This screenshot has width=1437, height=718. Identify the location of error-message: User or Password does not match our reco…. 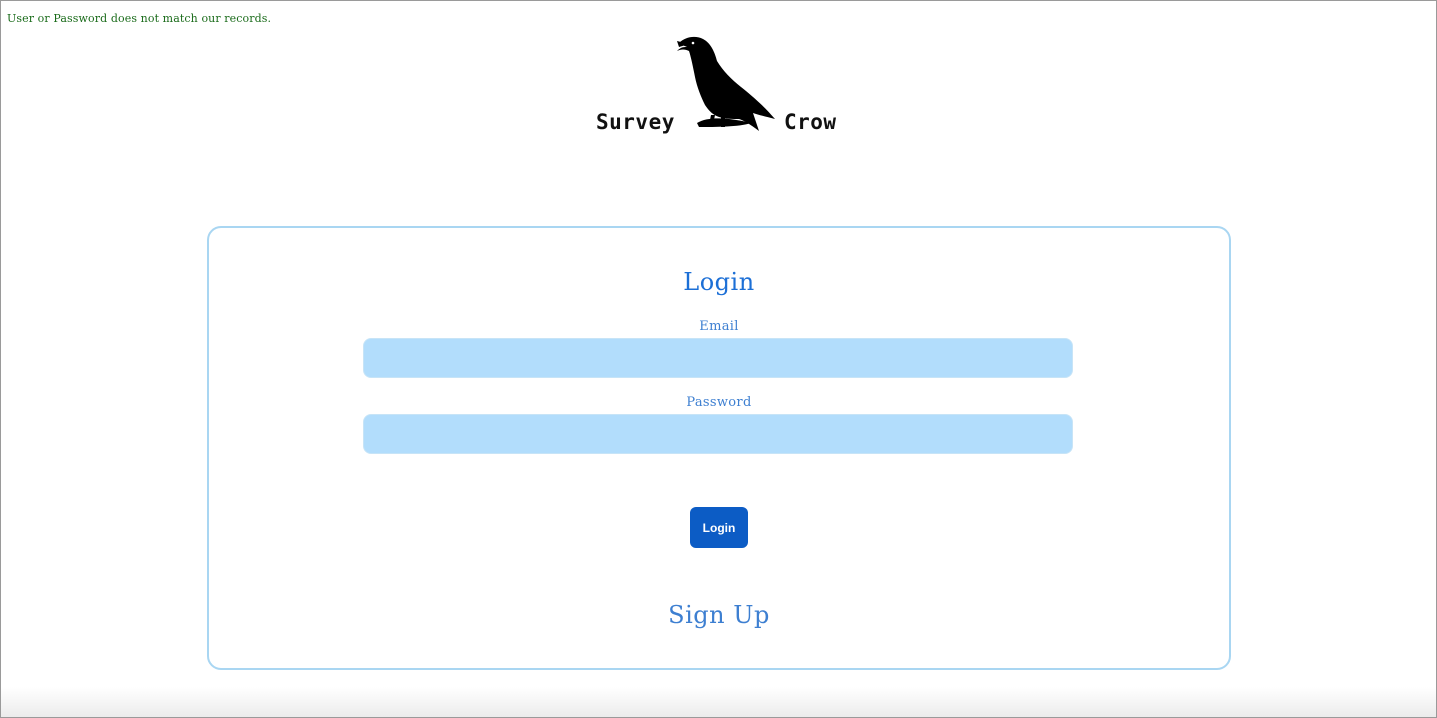
(139, 18).